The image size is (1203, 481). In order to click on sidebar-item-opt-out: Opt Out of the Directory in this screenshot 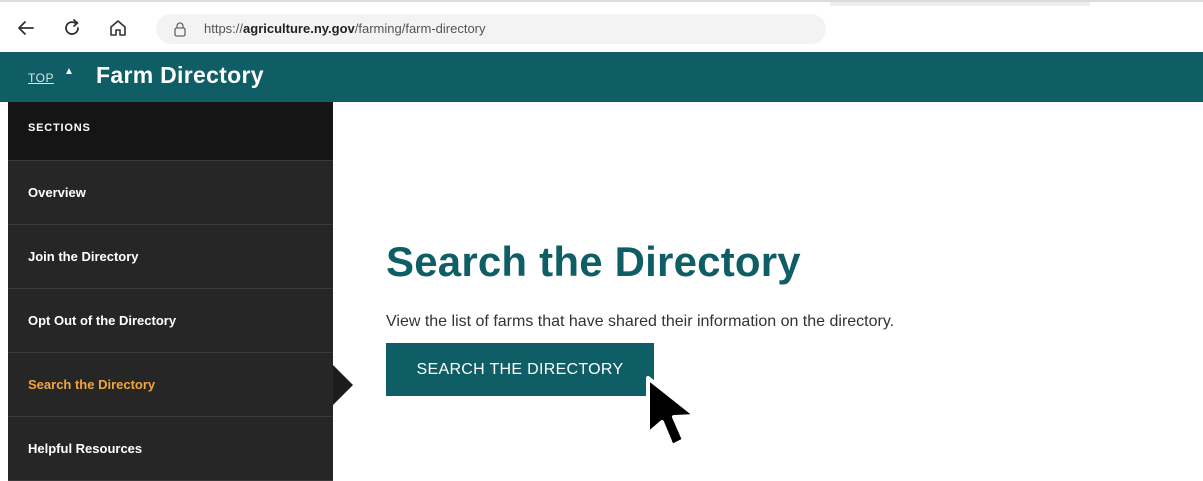, I will do `click(170, 321)`.